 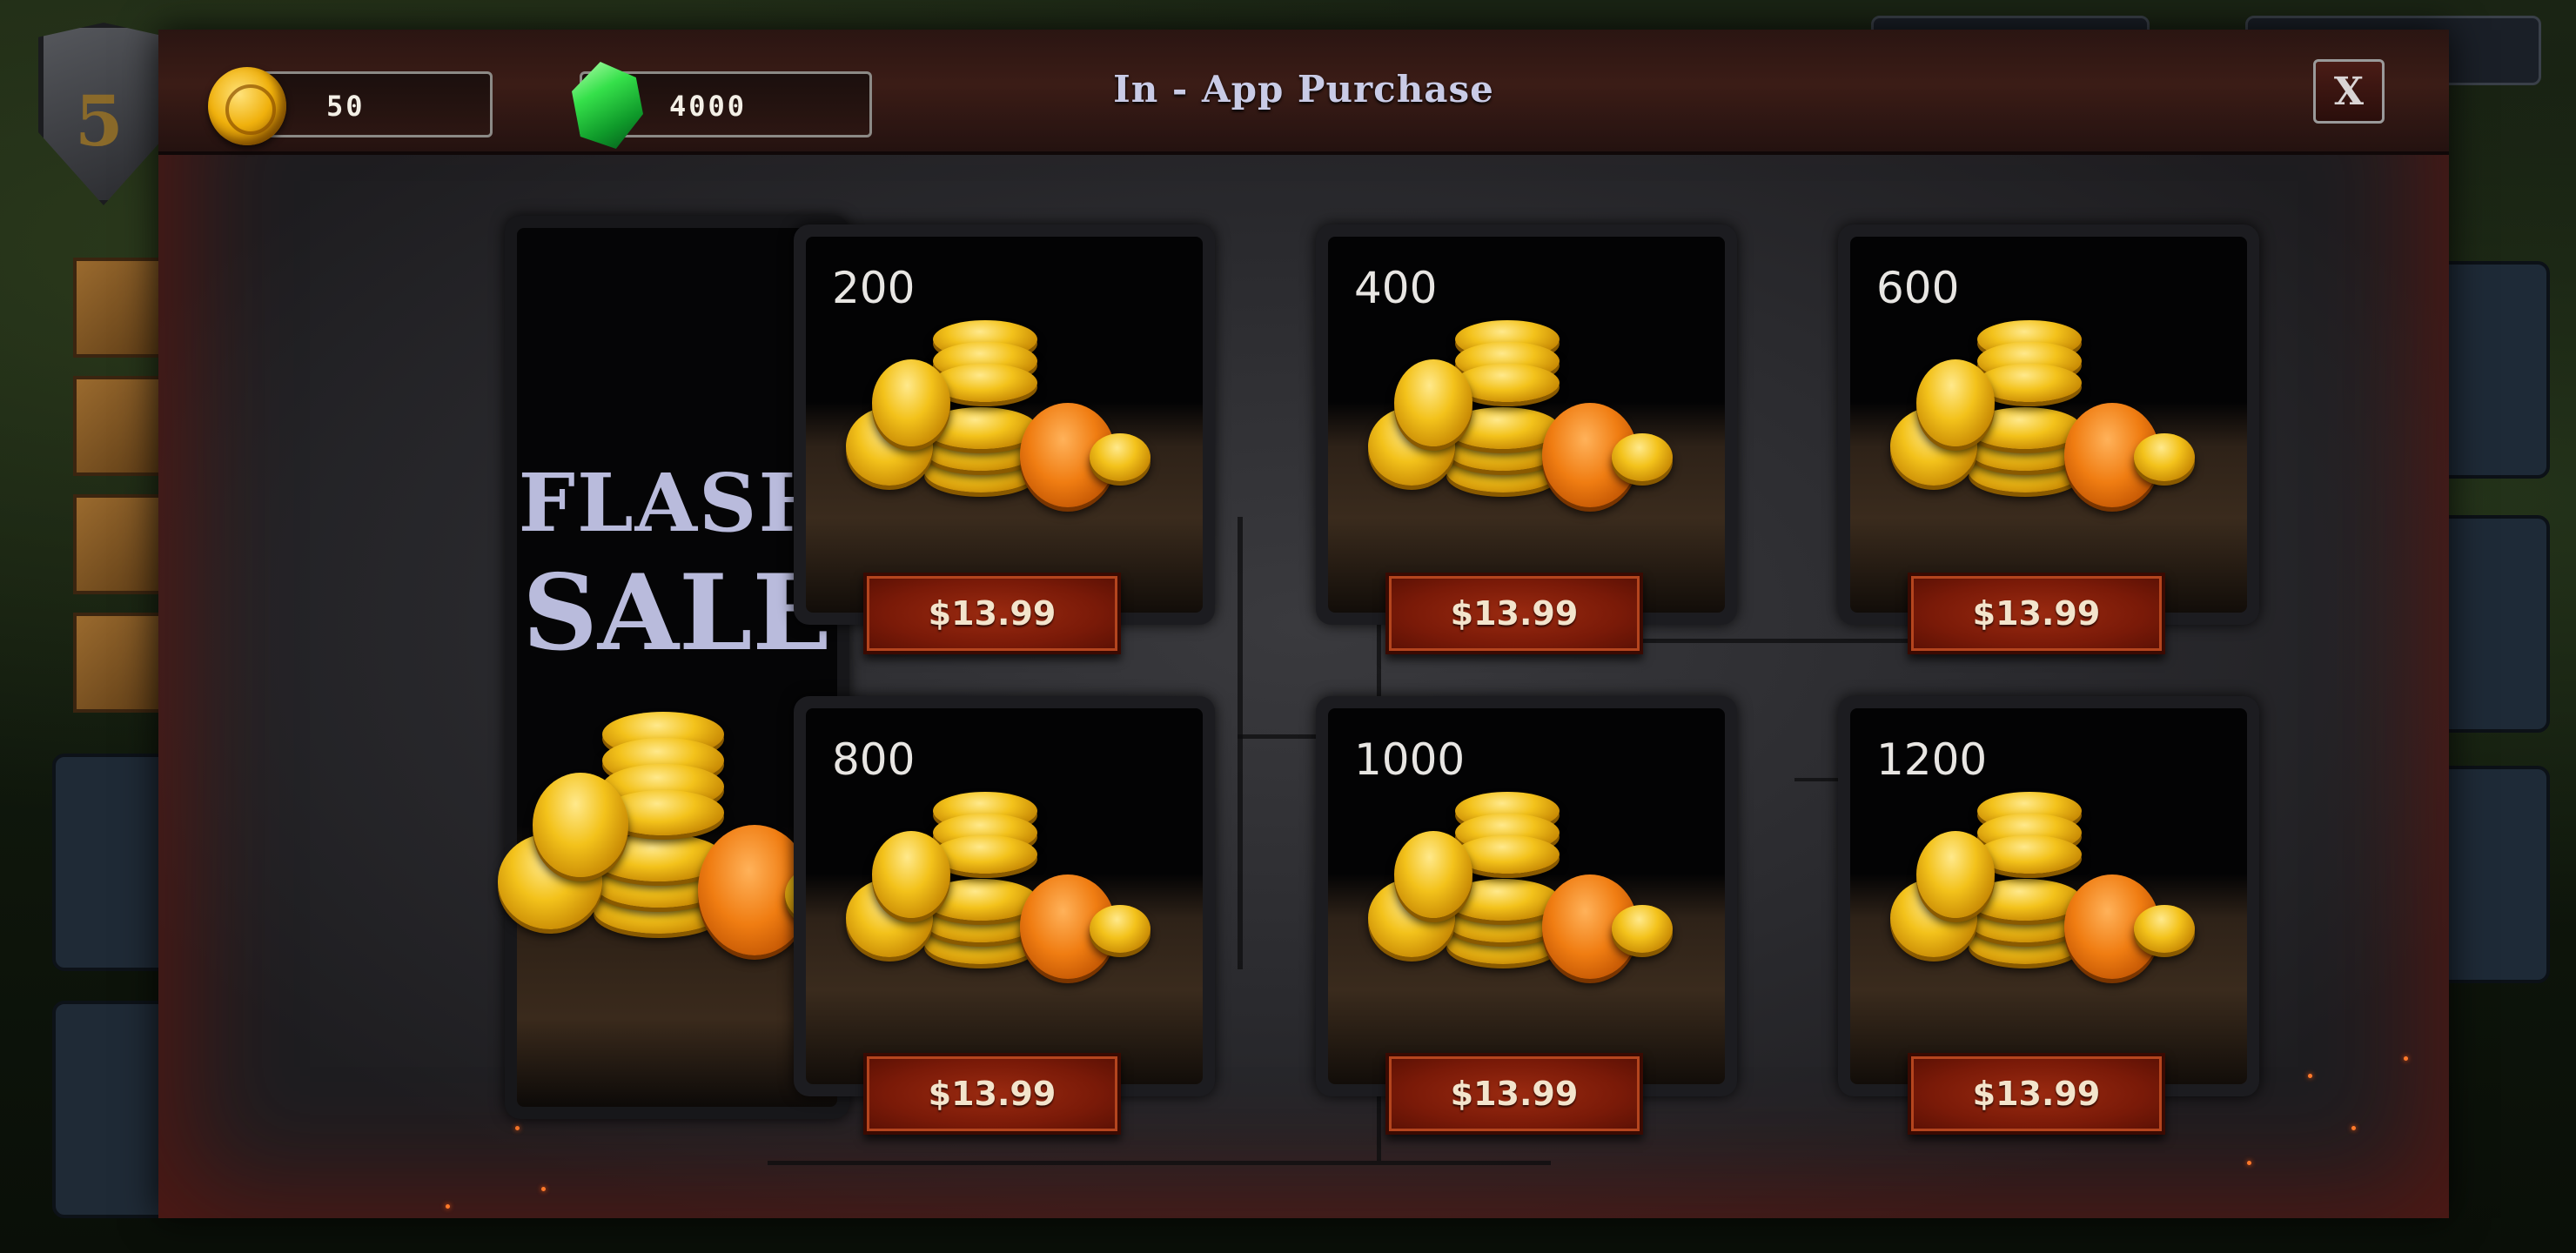 I want to click on coin-pack-card: 800 $13.99, so click(x=1005, y=915).